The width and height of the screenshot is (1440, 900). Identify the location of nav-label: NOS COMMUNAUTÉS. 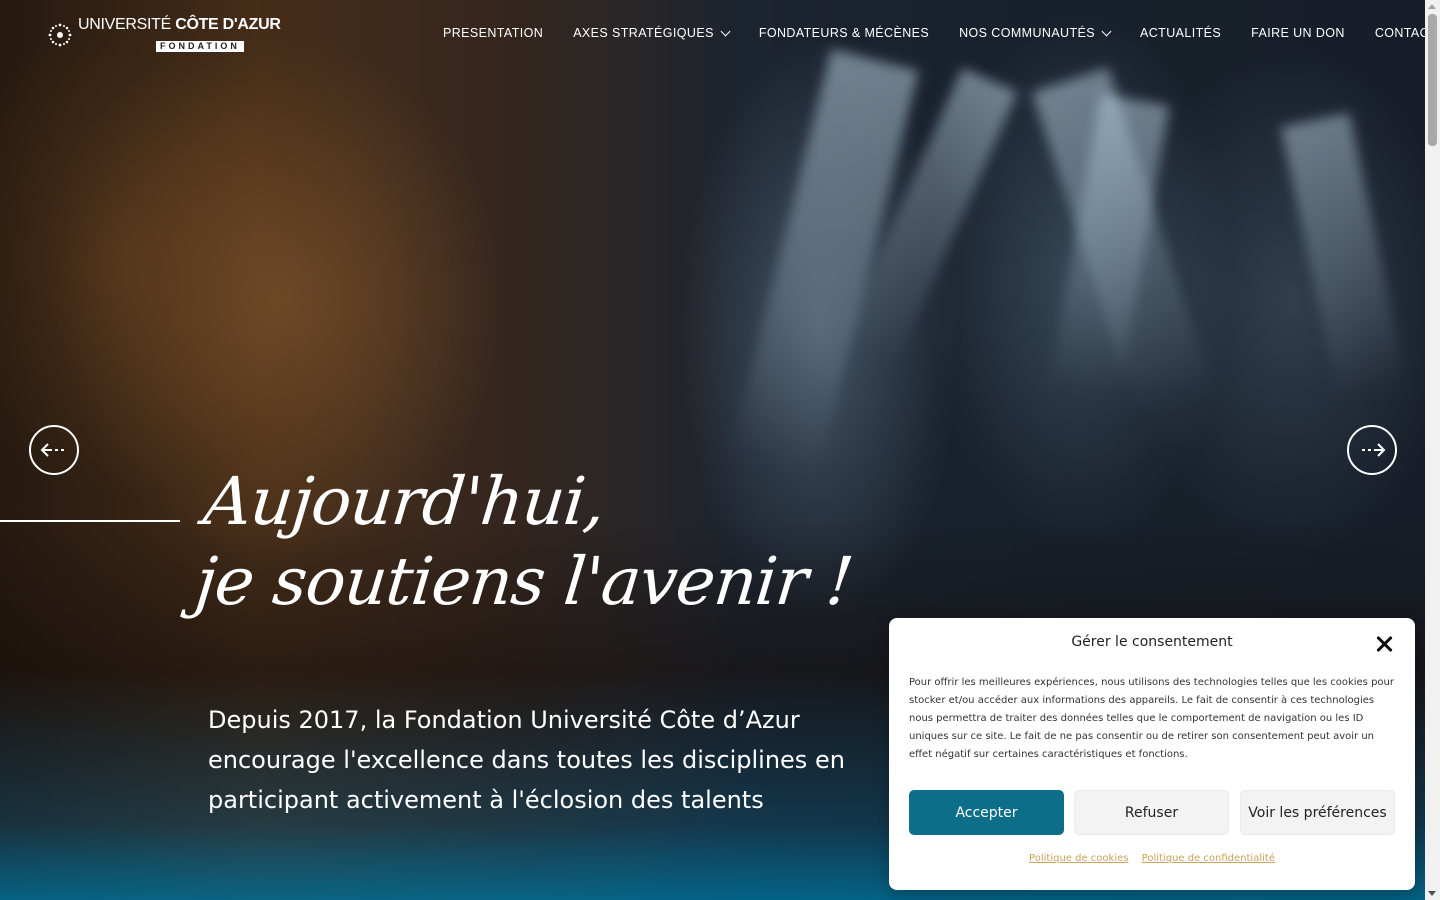
(1027, 33).